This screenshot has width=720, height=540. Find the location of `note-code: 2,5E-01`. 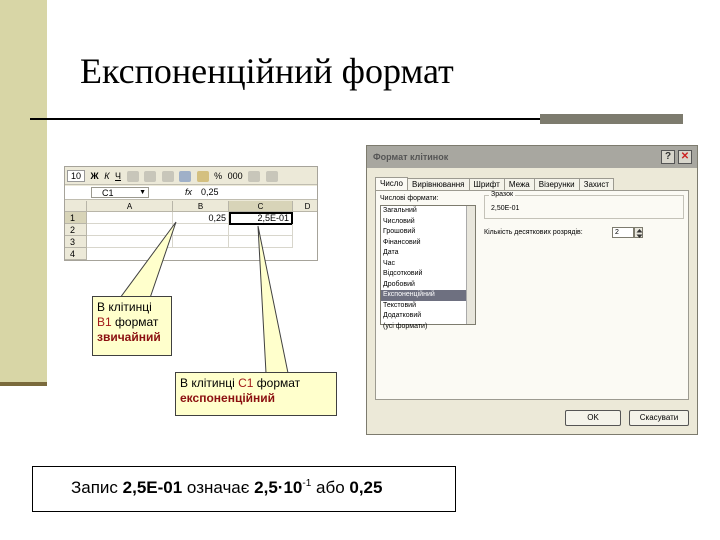

note-code: 2,5E-01 is located at coordinates (152, 487).